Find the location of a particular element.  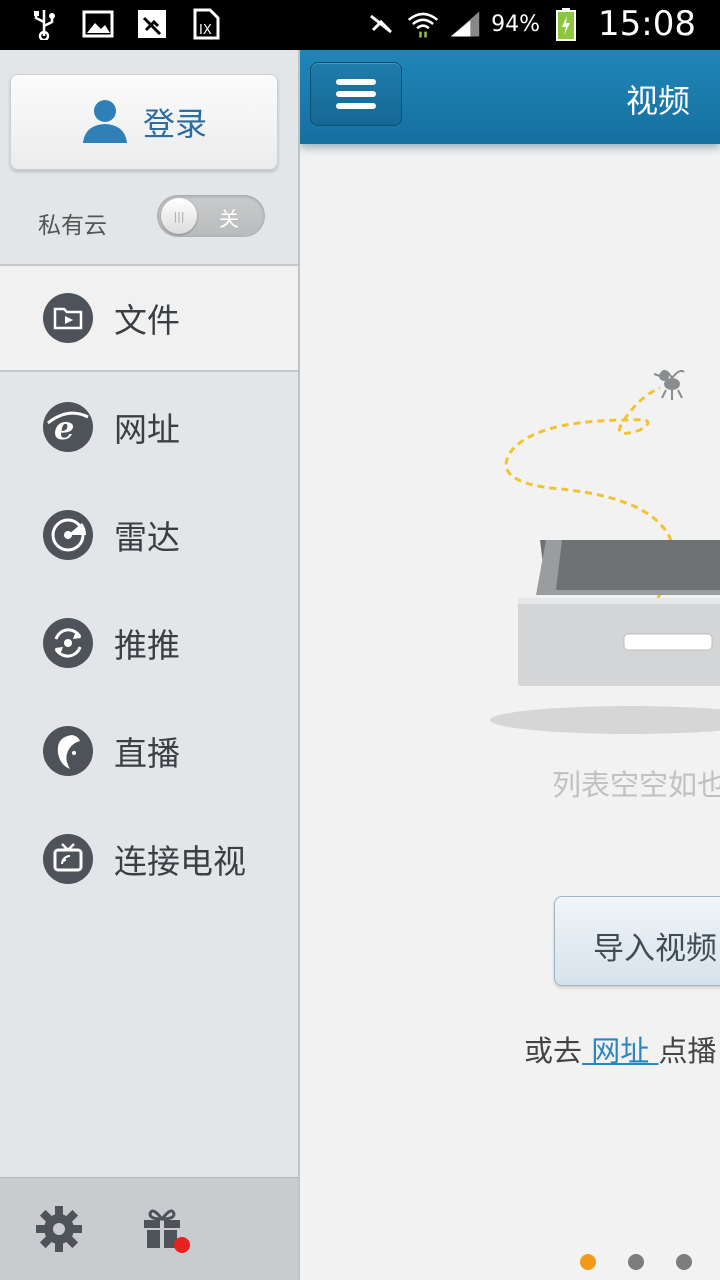

url-link: 网址 is located at coordinates (620, 1051).